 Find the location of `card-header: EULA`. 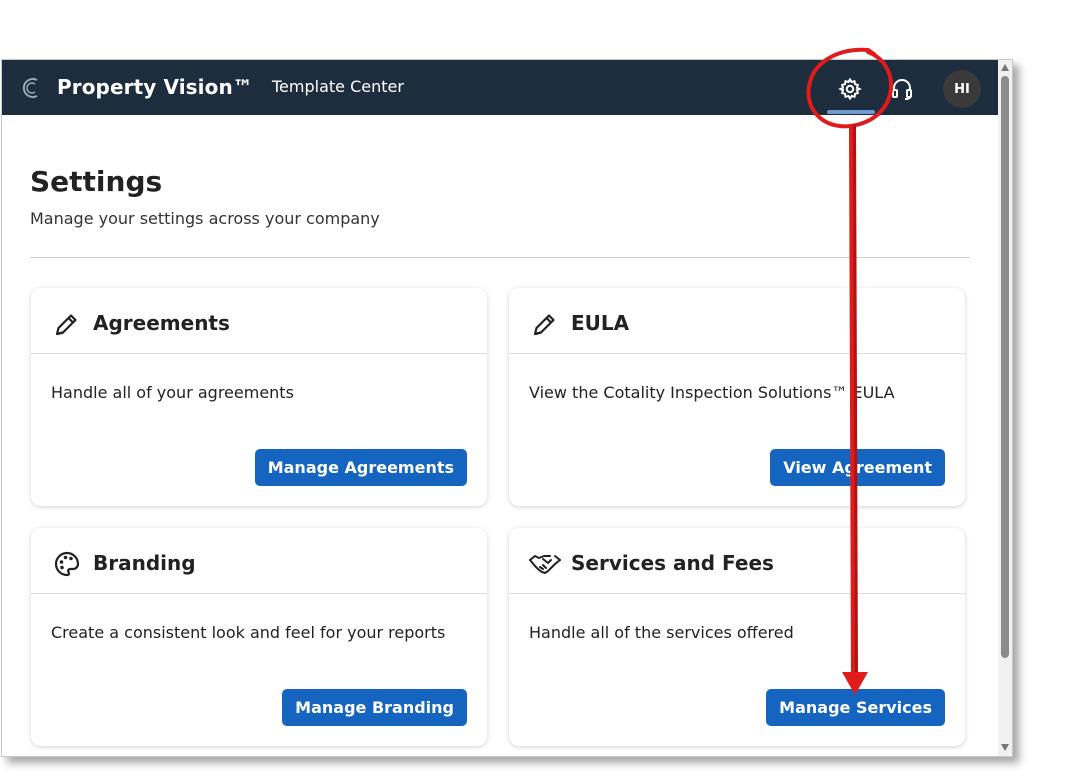

card-header: EULA is located at coordinates (737, 321).